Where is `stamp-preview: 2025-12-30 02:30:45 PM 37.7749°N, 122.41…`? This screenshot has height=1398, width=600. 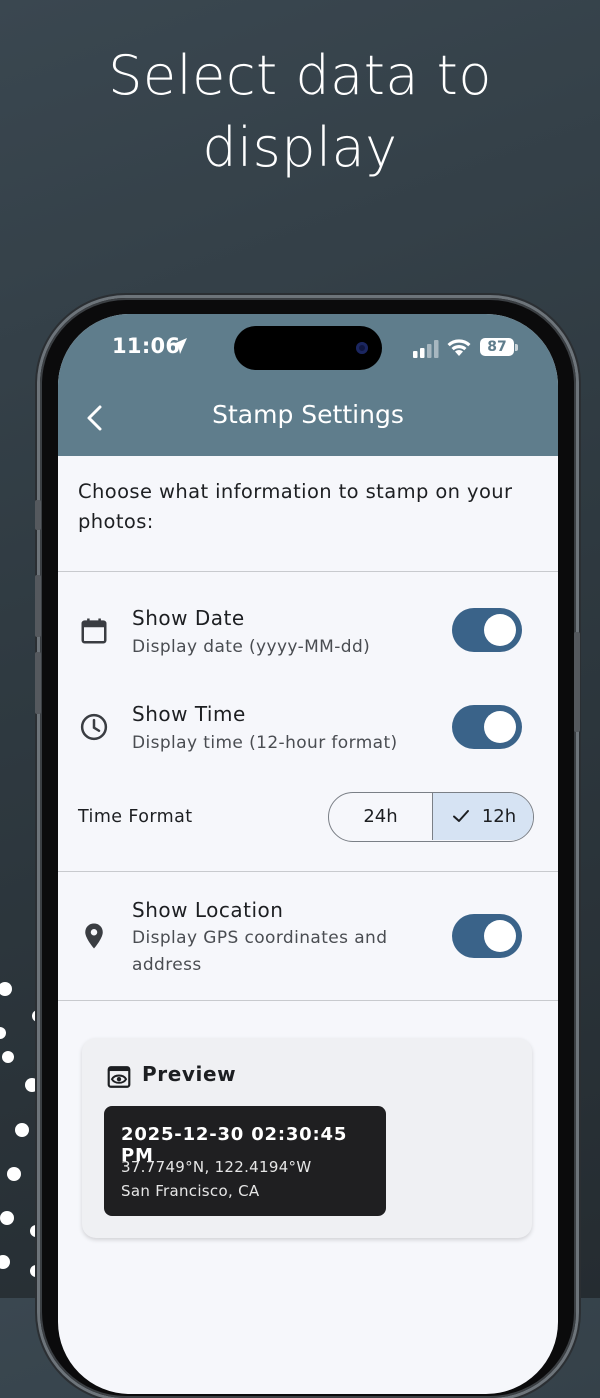 stamp-preview: 2025-12-30 02:30:45 PM 37.7749°N, 122.41… is located at coordinates (245, 1161).